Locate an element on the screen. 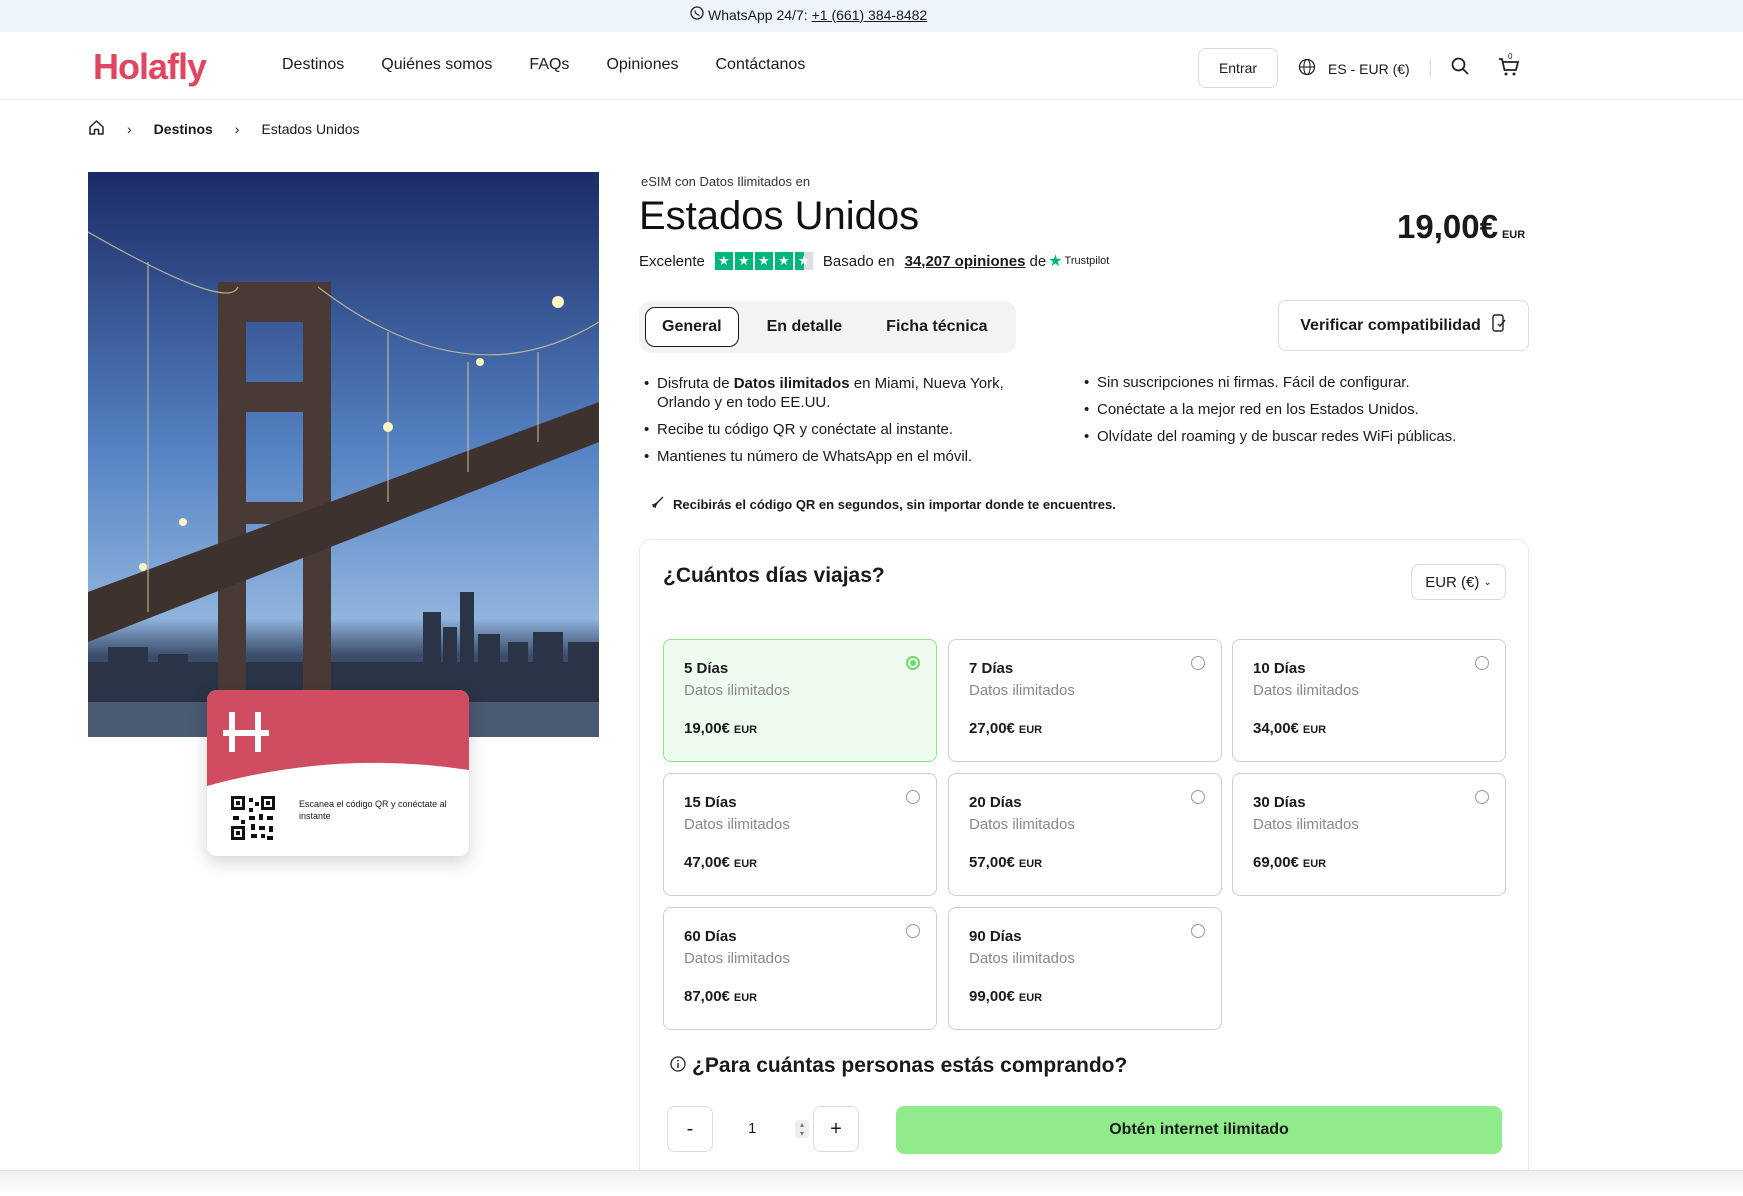 The image size is (1743, 1196). trustpilot-star-icon: ★ is located at coordinates (1055, 261).